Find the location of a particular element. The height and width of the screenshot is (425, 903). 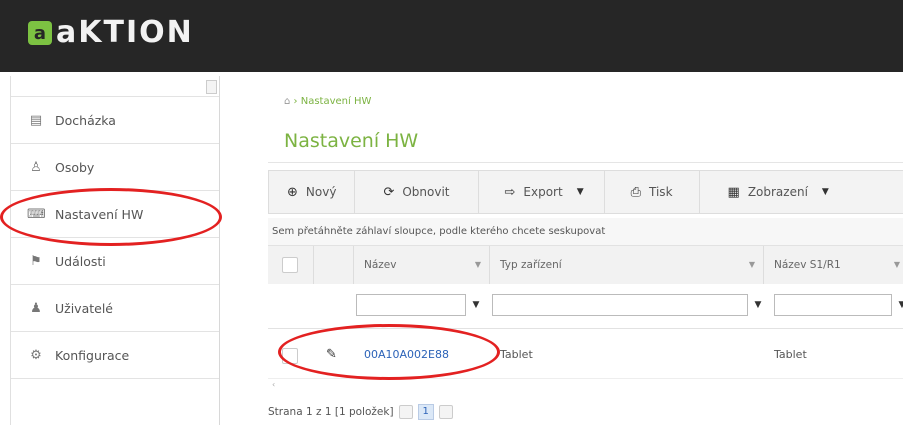

new-button: ⊕ Nový is located at coordinates (312, 192).